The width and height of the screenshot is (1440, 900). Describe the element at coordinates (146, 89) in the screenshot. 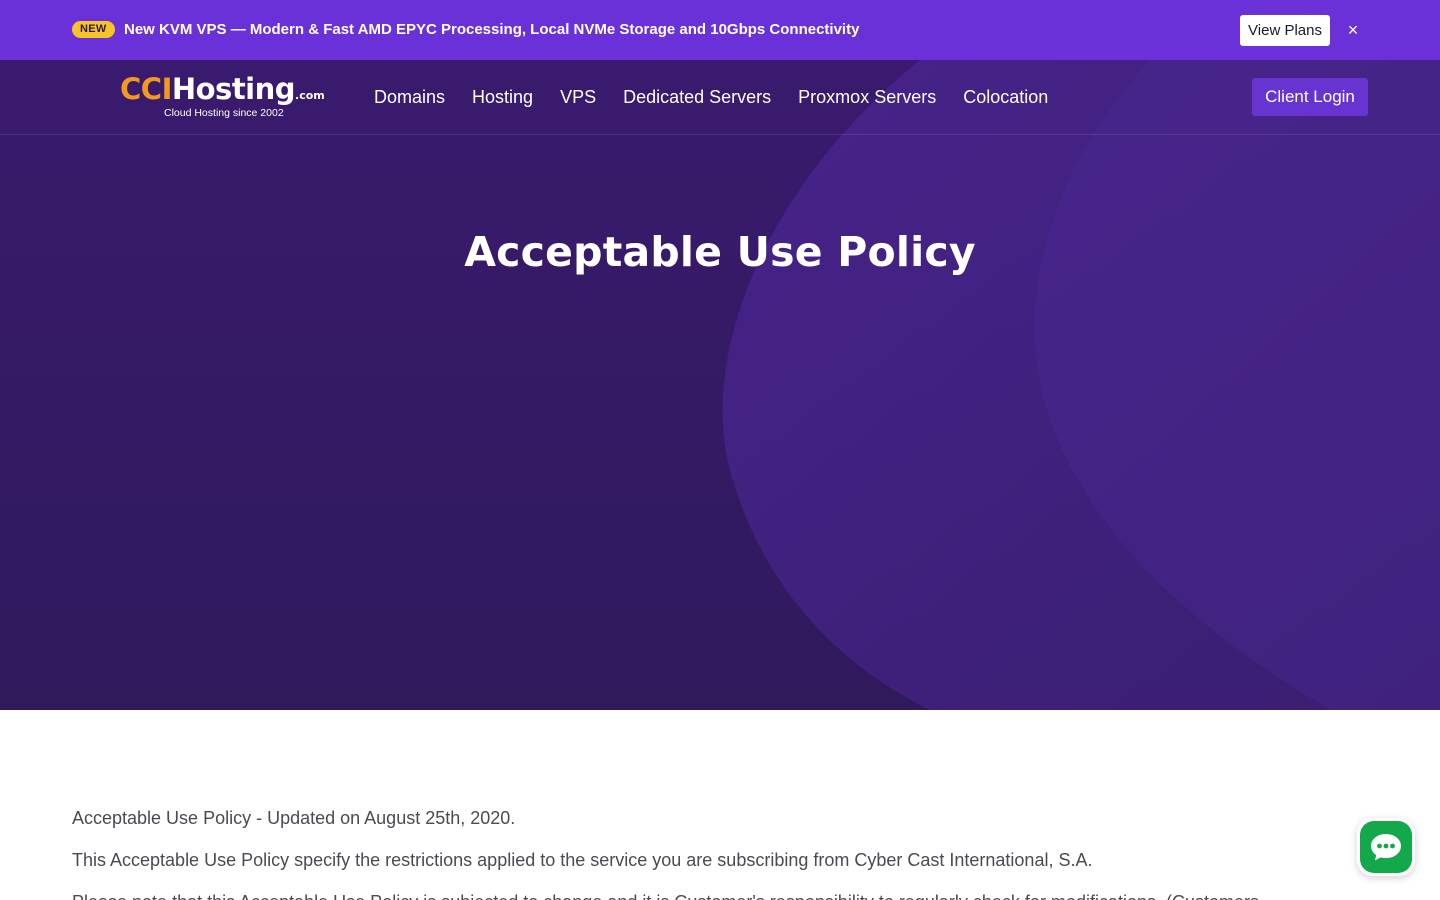

I see `logo-brand-first: CCI` at that location.